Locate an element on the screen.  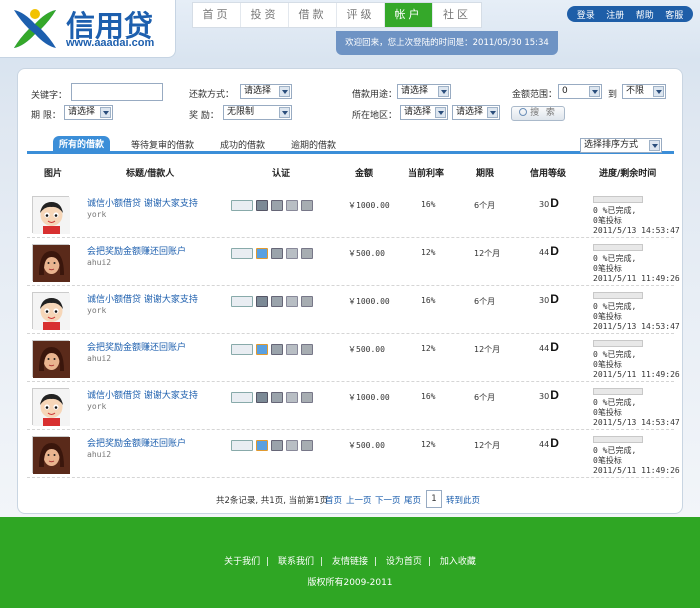
loan-term: 6个月 is located at coordinates (485, 397).